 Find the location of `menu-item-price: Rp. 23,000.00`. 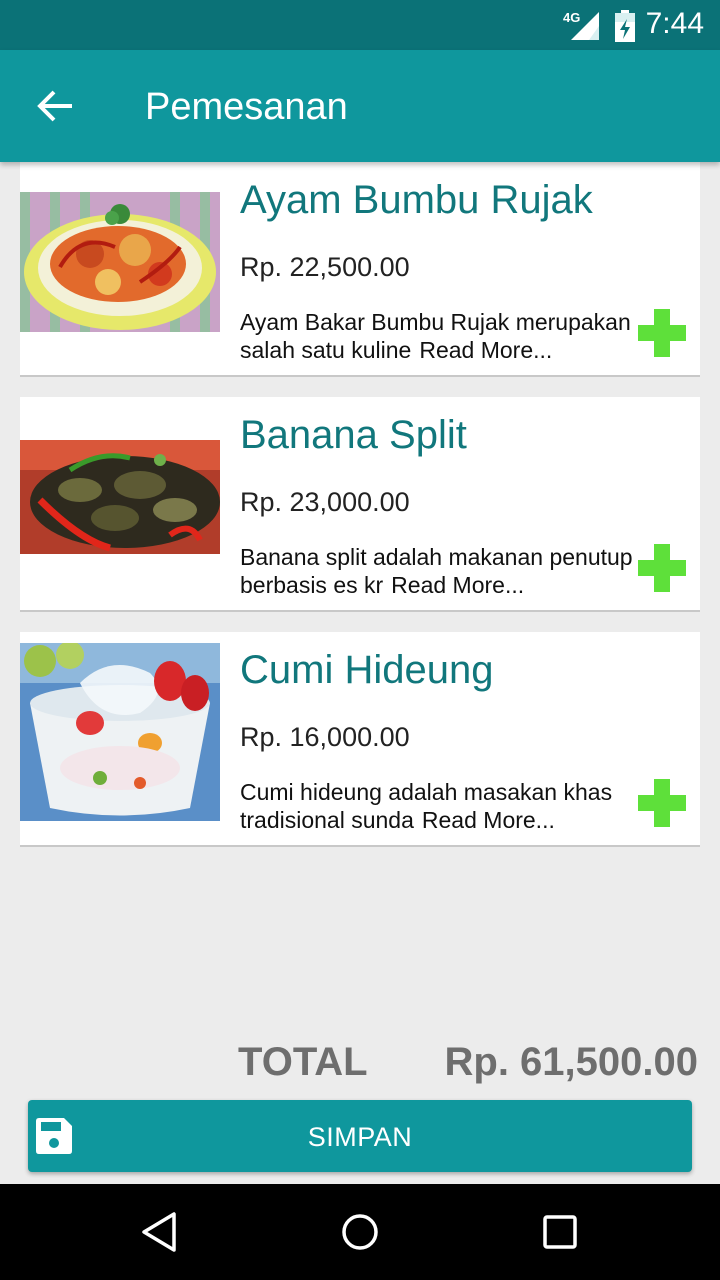

menu-item-price: Rp. 23,000.00 is located at coordinates (325, 502).